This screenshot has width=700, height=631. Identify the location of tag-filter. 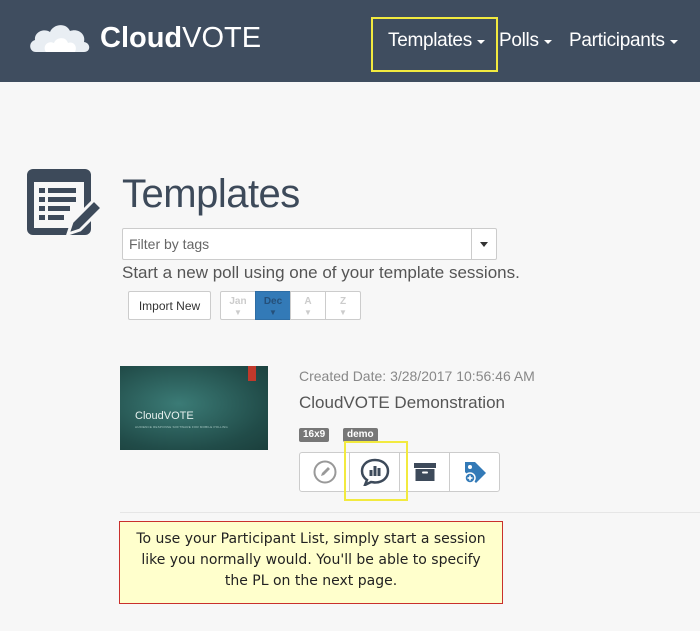
(309, 244).